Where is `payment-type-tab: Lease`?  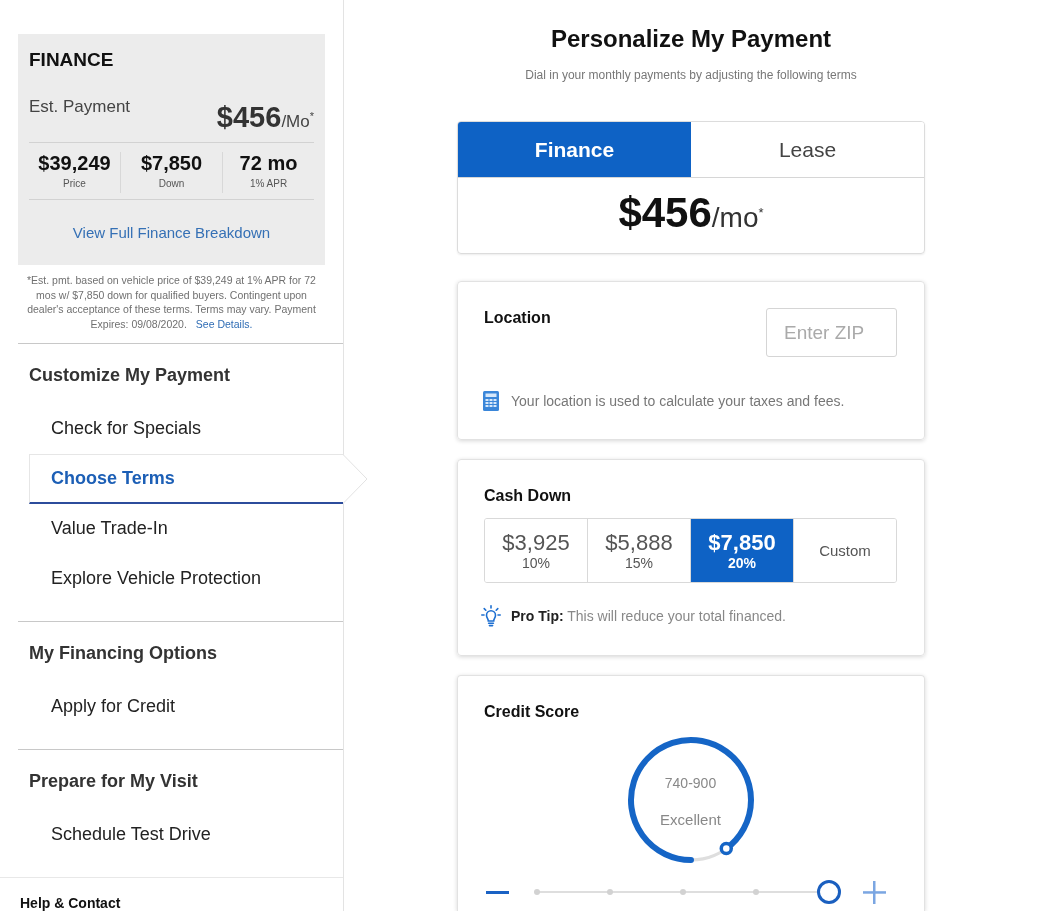 payment-type-tab: Lease is located at coordinates (807, 149).